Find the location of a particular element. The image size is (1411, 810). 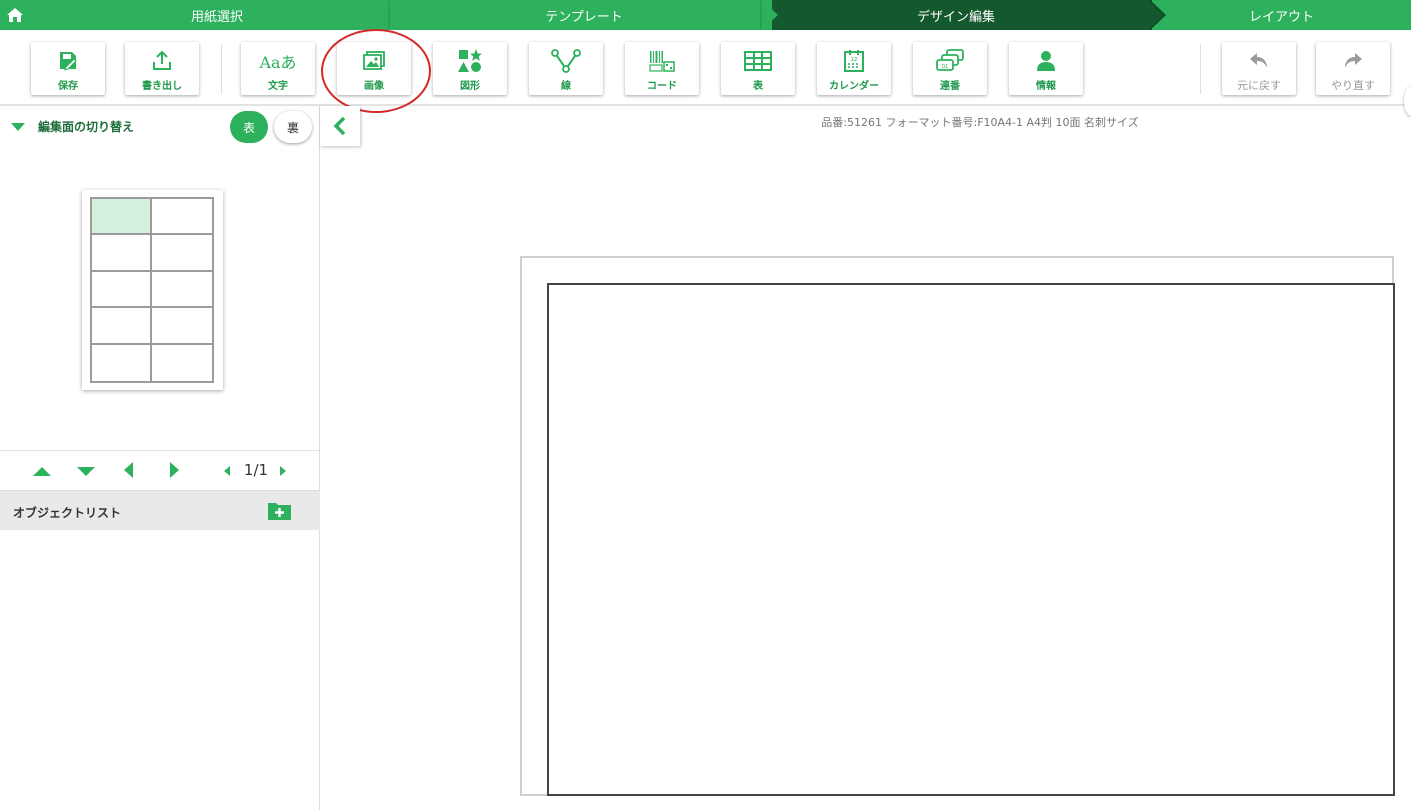

step-navigation-bar: 用紙選択 テンプレート デザイン編集 レイアウト is located at coordinates (705, 15).